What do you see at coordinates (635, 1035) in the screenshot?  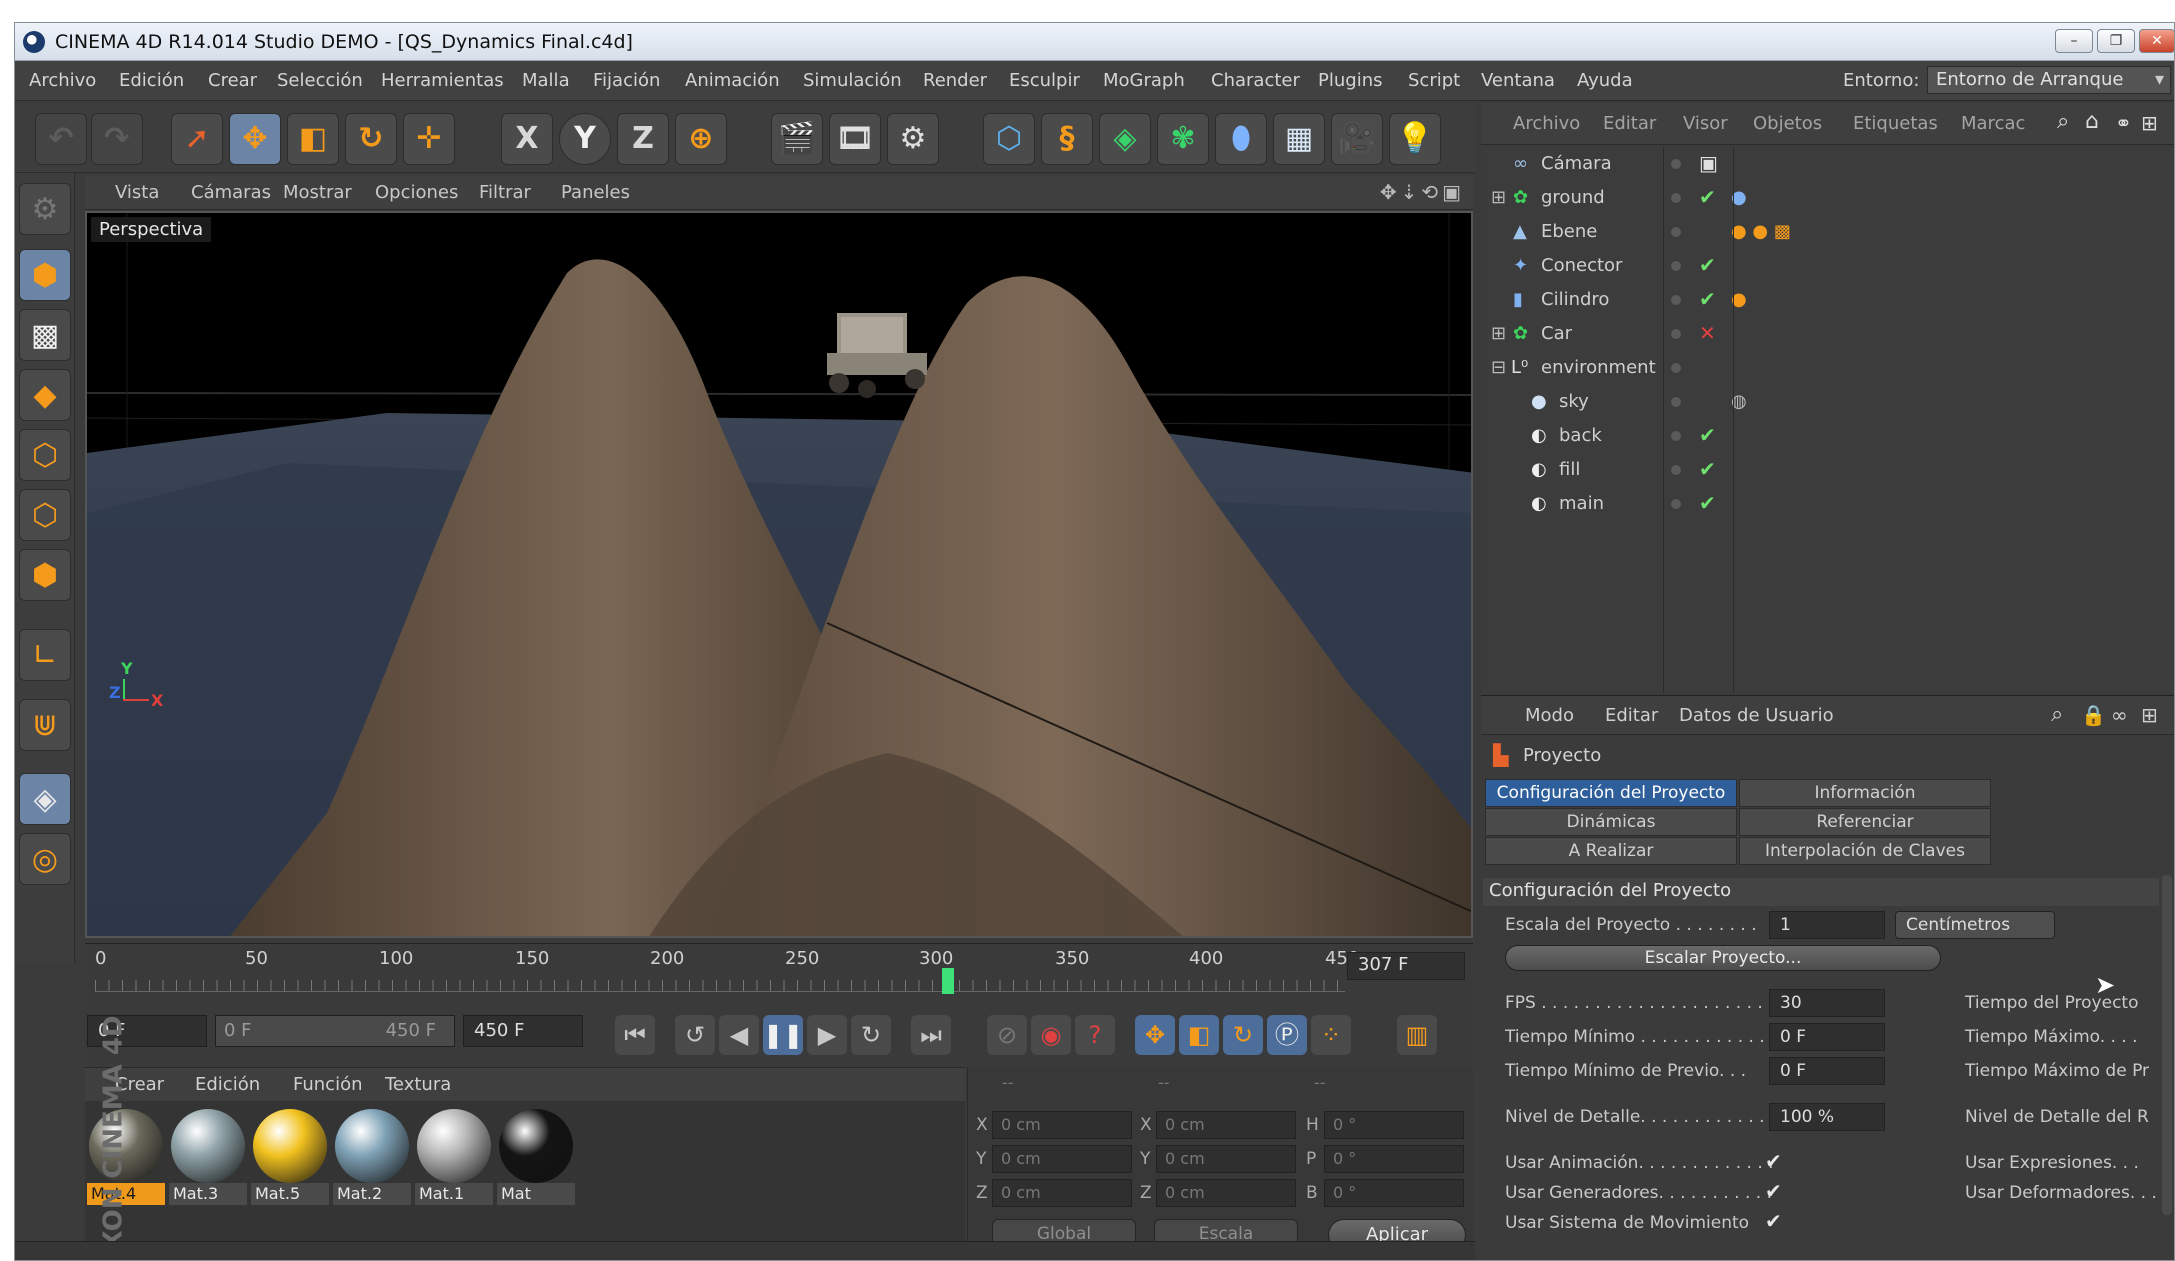 I see `go-to-start-icon: ⏮` at bounding box center [635, 1035].